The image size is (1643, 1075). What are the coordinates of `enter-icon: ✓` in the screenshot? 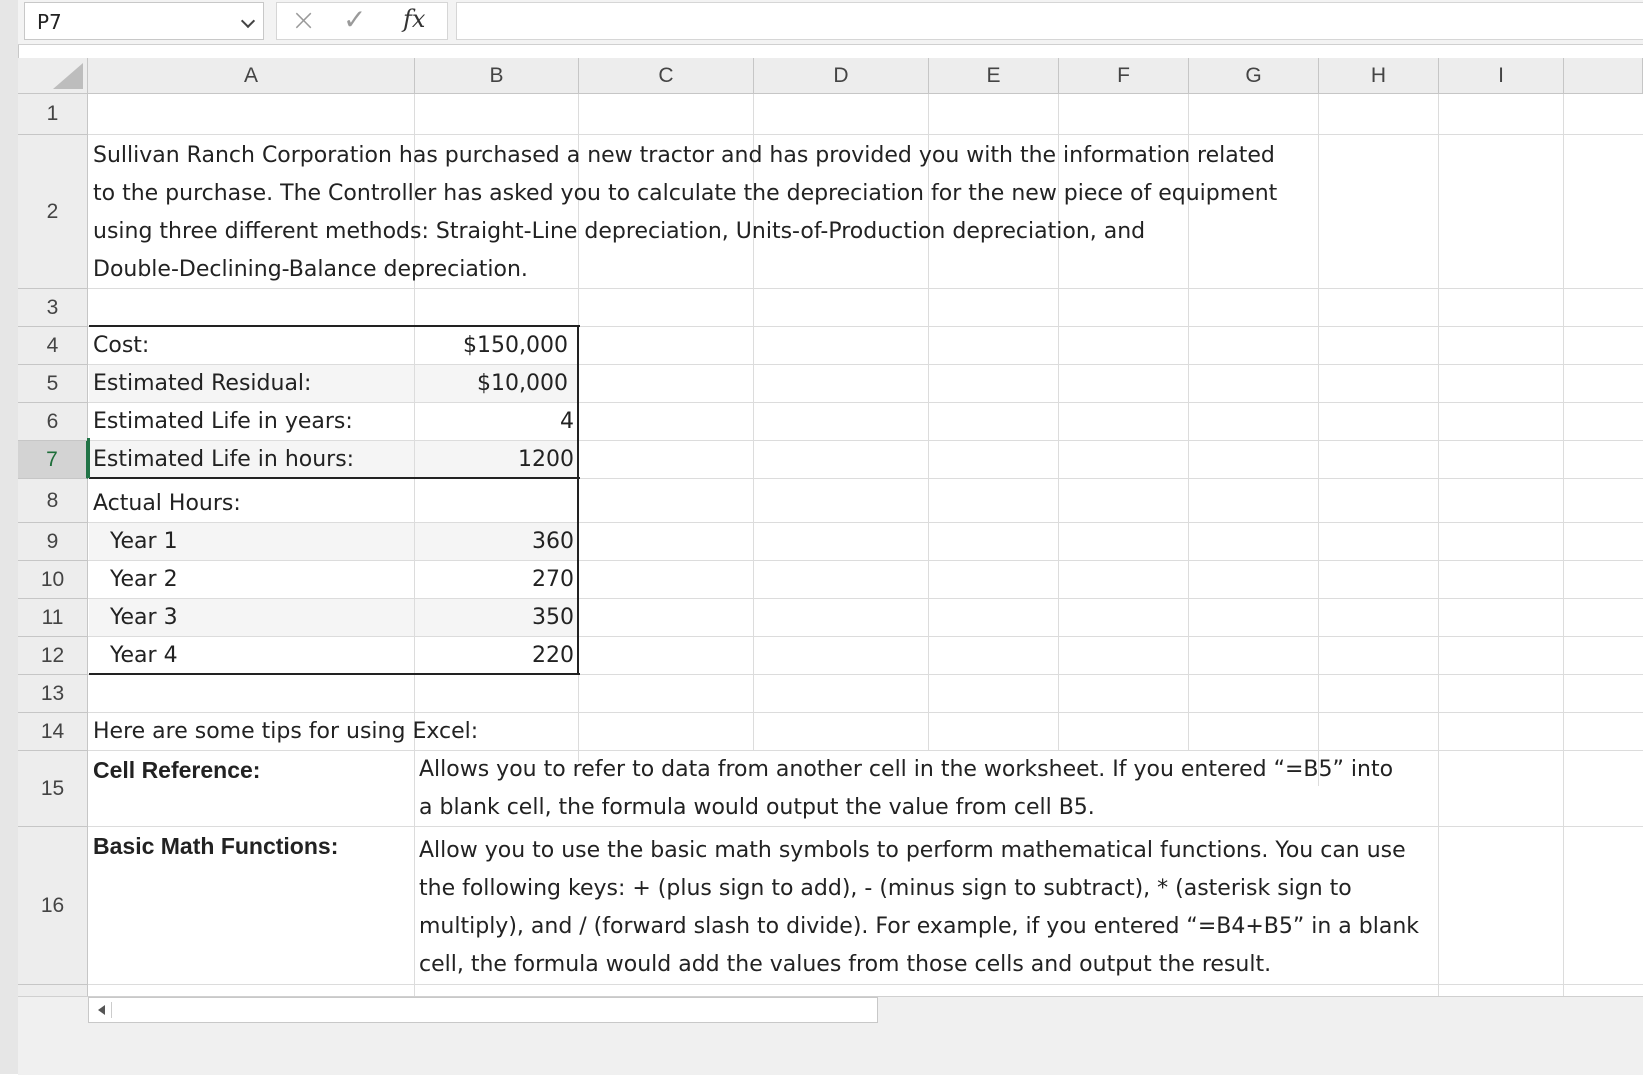 It's located at (354, 19).